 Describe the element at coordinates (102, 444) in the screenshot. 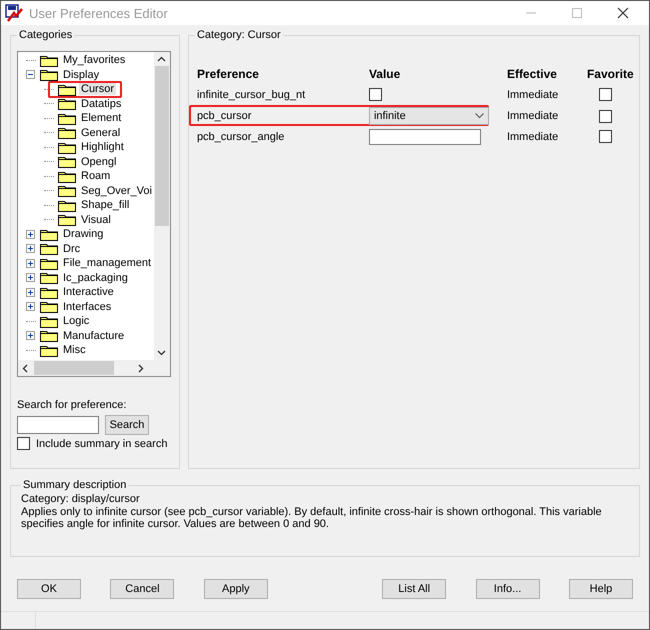

I see `checkbox-label: Include summary in search` at that location.